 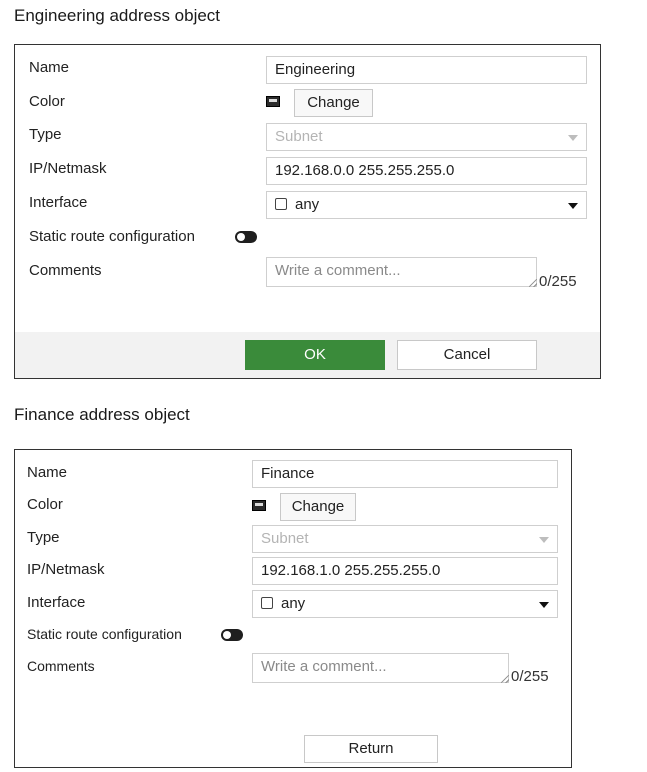 I want to click on return-button: Return, so click(x=371, y=749).